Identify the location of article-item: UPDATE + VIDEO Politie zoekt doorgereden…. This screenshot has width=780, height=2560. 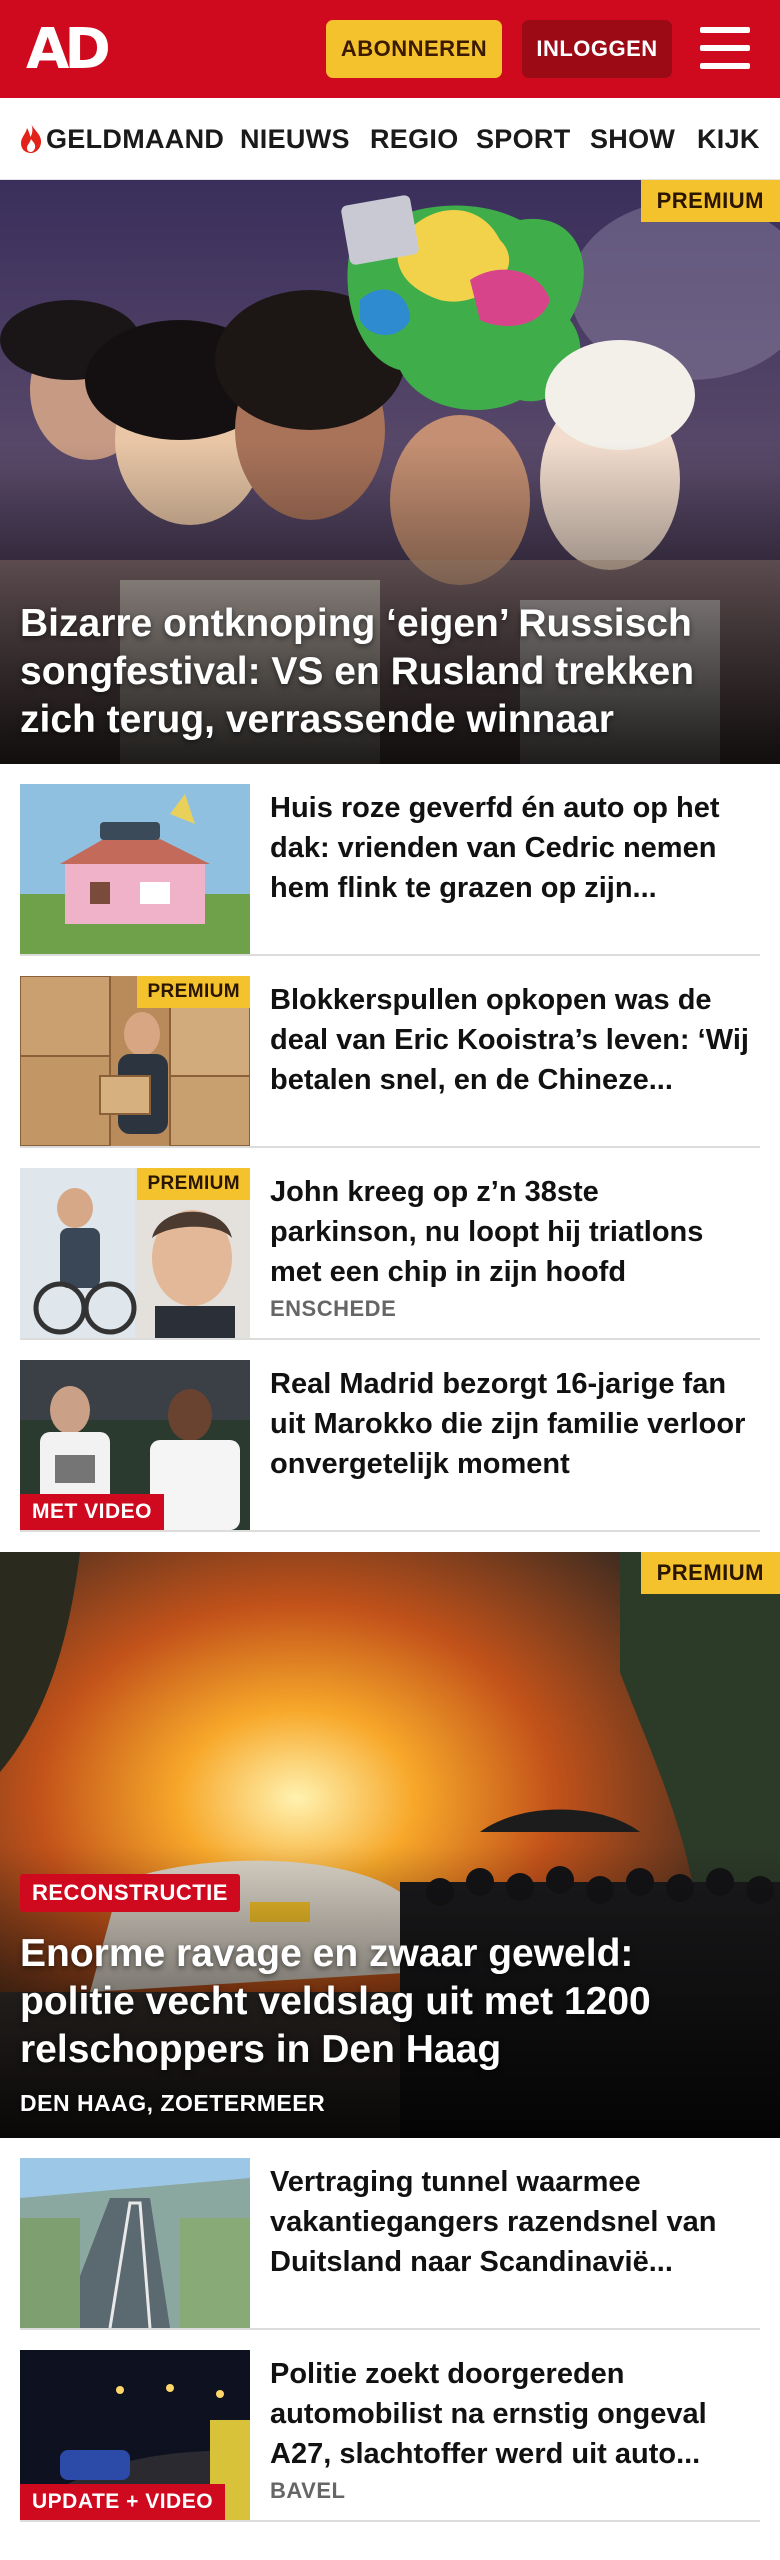
(390, 2426).